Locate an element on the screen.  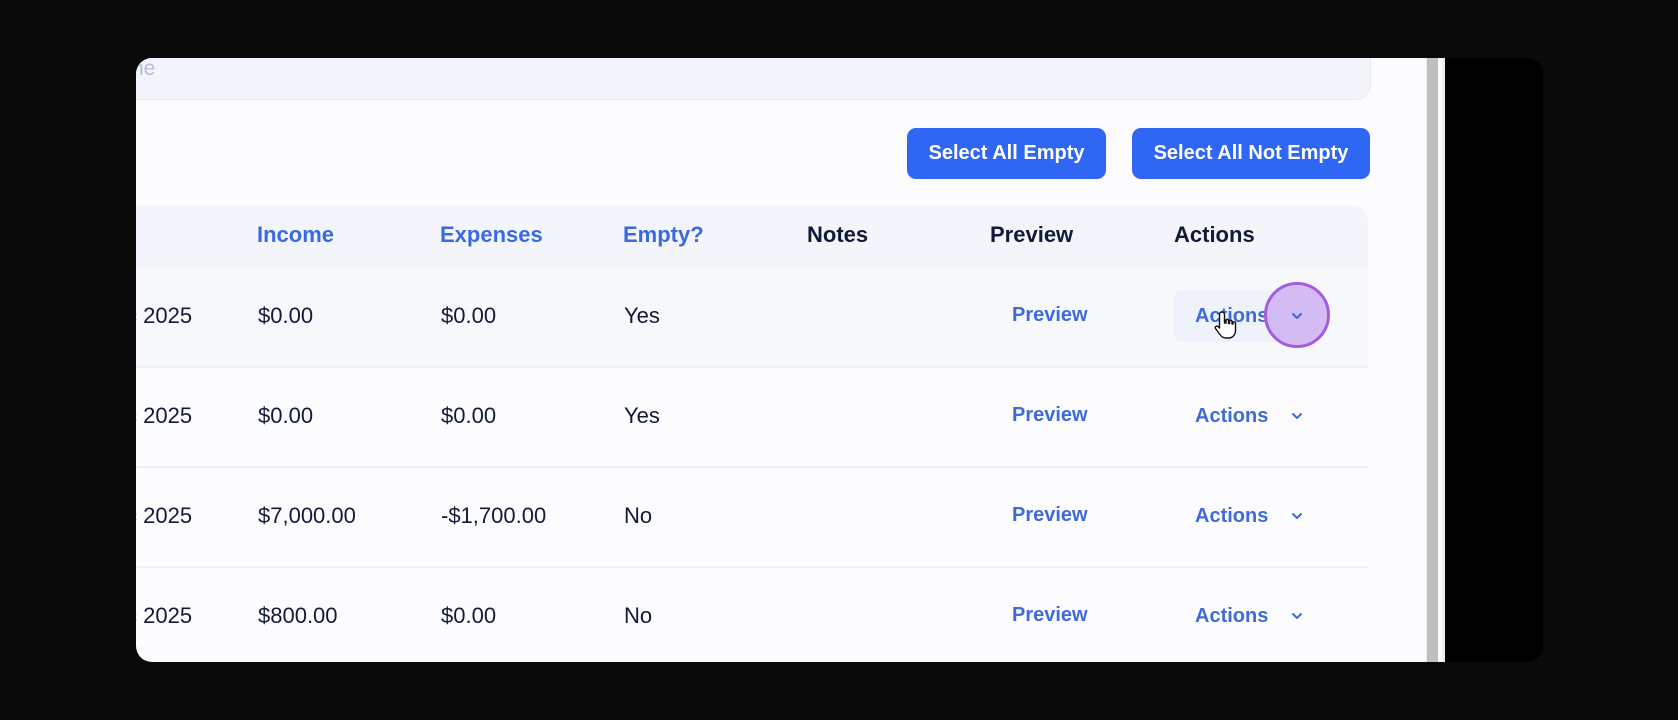
cell-income: $800.00 is located at coordinates (298, 615).